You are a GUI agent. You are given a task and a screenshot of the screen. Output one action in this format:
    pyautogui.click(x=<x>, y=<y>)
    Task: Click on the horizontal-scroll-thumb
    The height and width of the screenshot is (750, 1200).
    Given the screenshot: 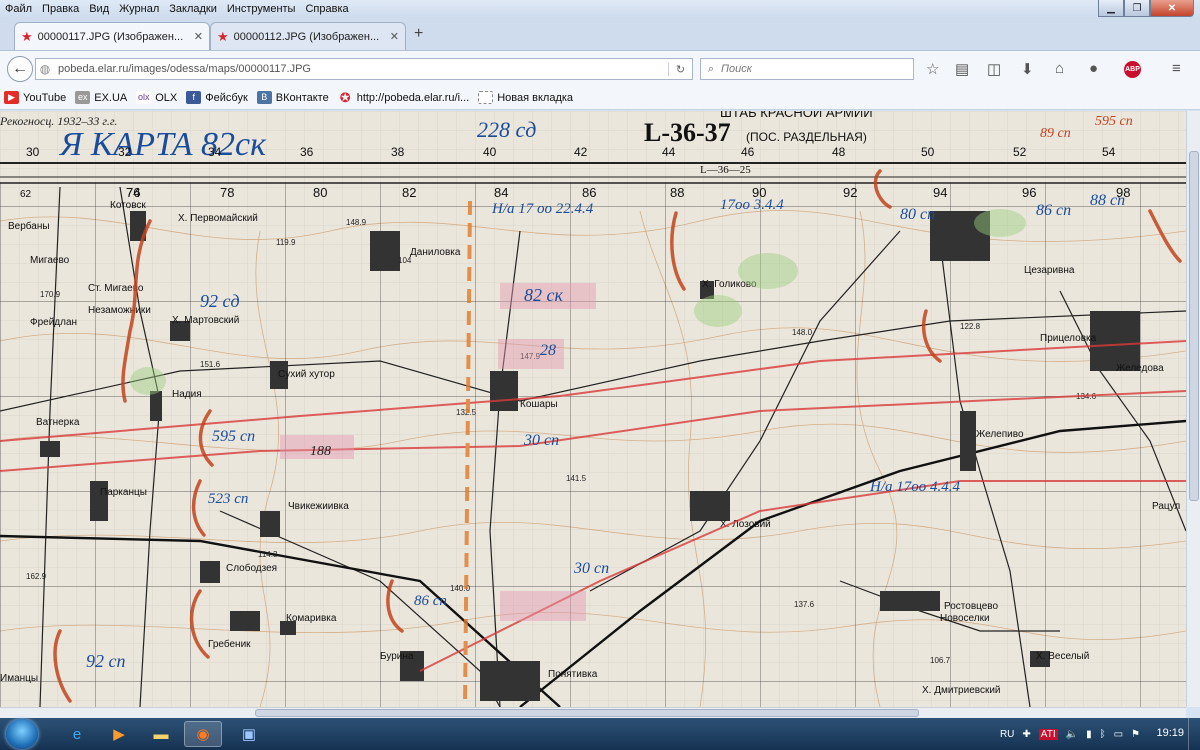 What is the action you would take?
    pyautogui.click(x=587, y=713)
    